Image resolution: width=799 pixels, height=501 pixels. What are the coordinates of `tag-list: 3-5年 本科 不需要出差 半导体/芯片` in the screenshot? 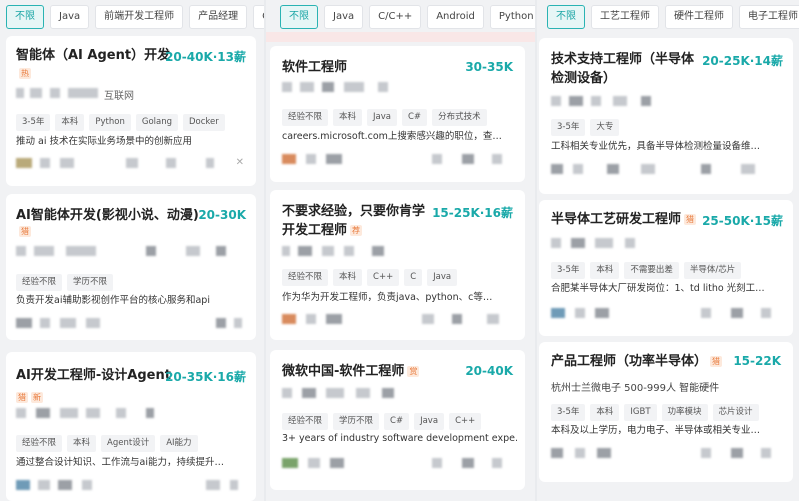 It's located at (648, 268).